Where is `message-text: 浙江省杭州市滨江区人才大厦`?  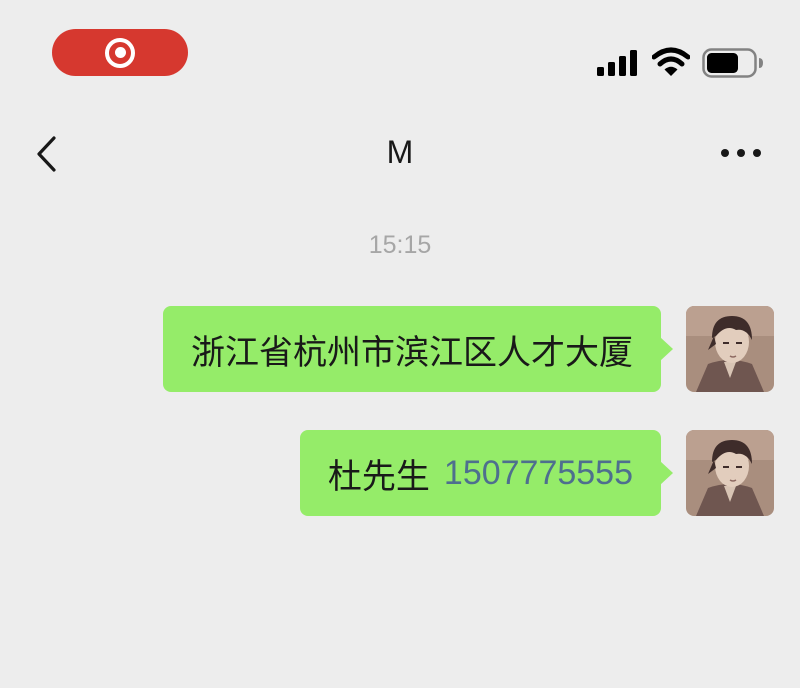
message-text: 浙江省杭州市滨江区人才大厦 is located at coordinates (412, 352).